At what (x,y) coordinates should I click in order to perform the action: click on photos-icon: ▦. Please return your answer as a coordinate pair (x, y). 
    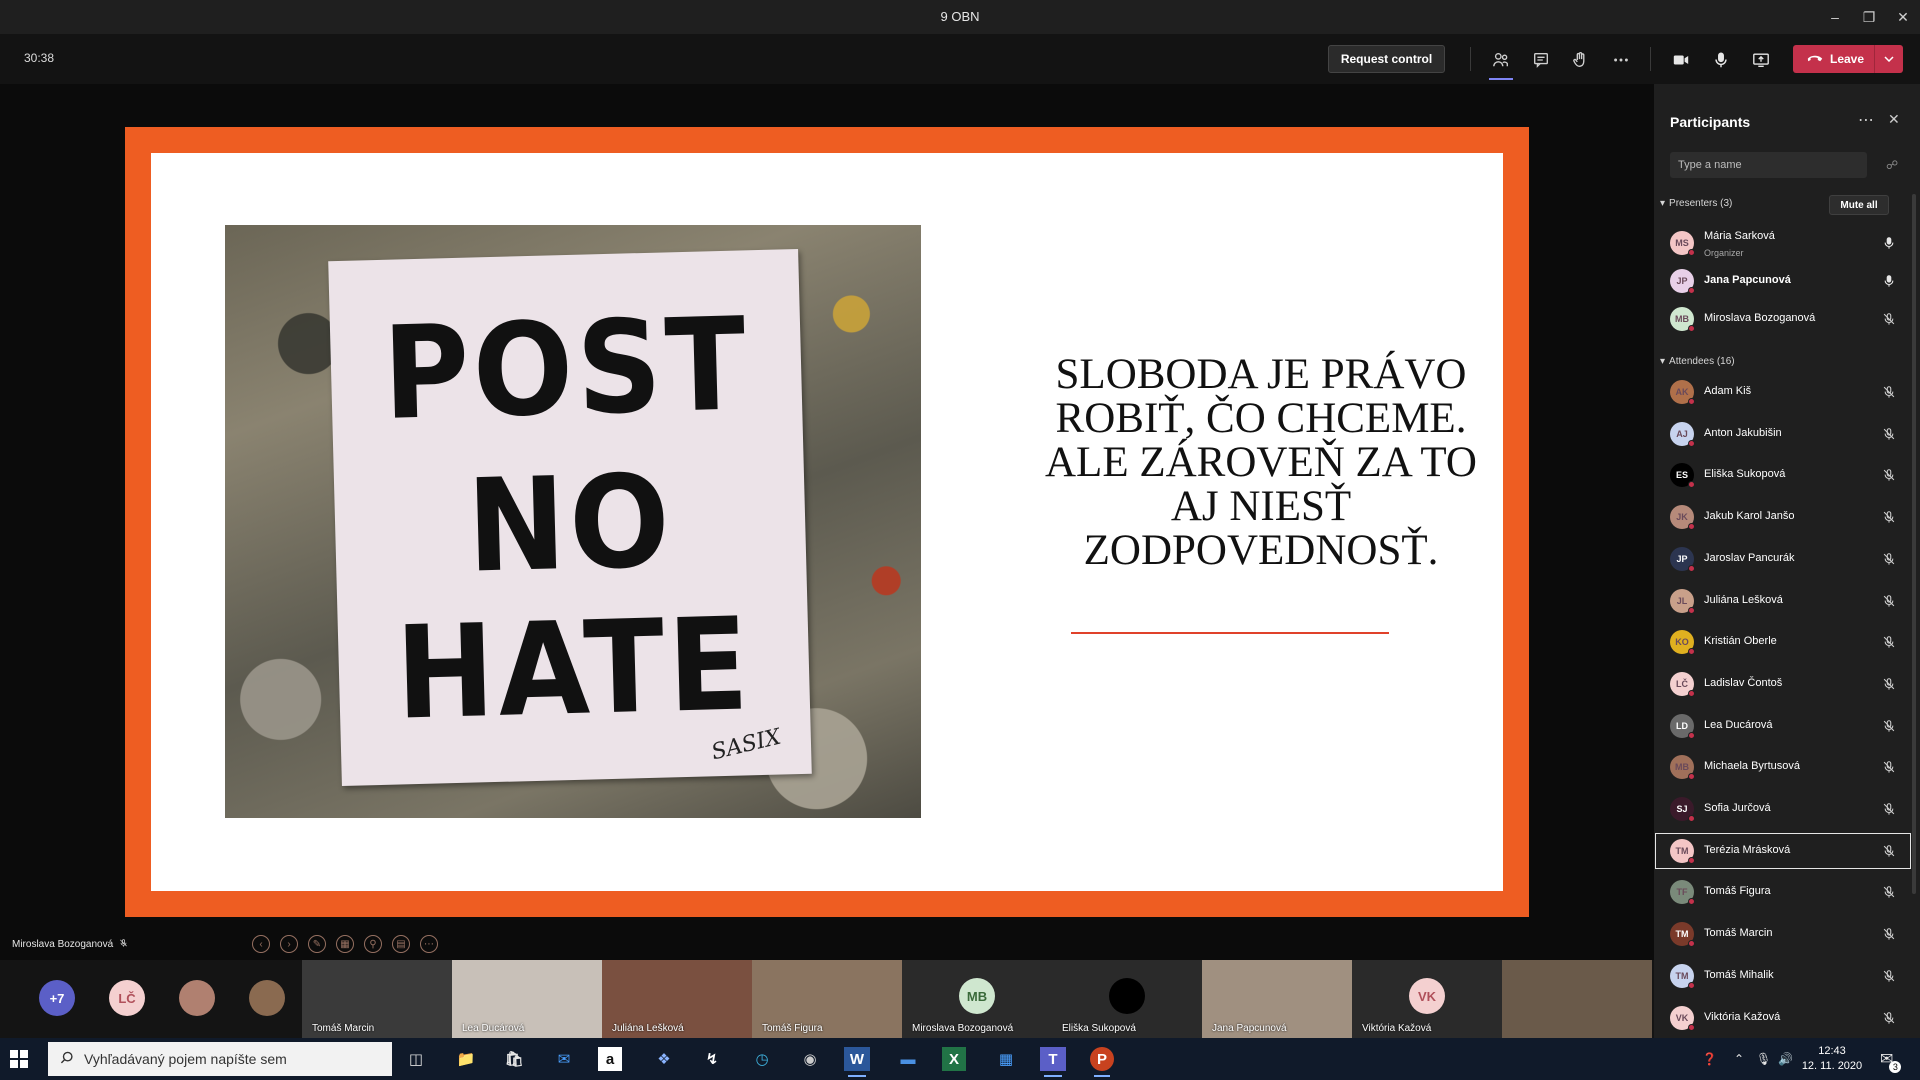
    Looking at the image, I should click on (1006, 1059).